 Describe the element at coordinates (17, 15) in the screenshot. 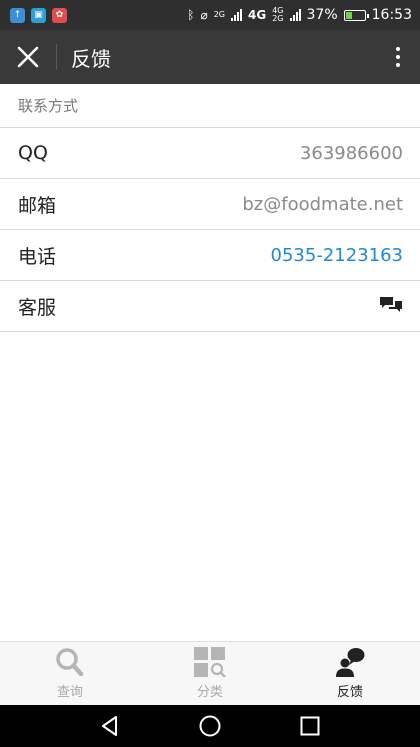

I see `app-notification-icon: ↑` at that location.